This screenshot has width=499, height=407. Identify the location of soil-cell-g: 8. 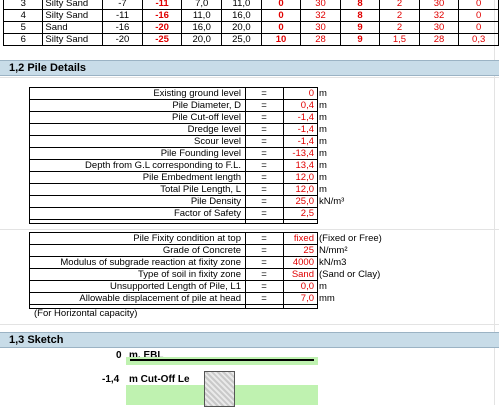
(360, 5).